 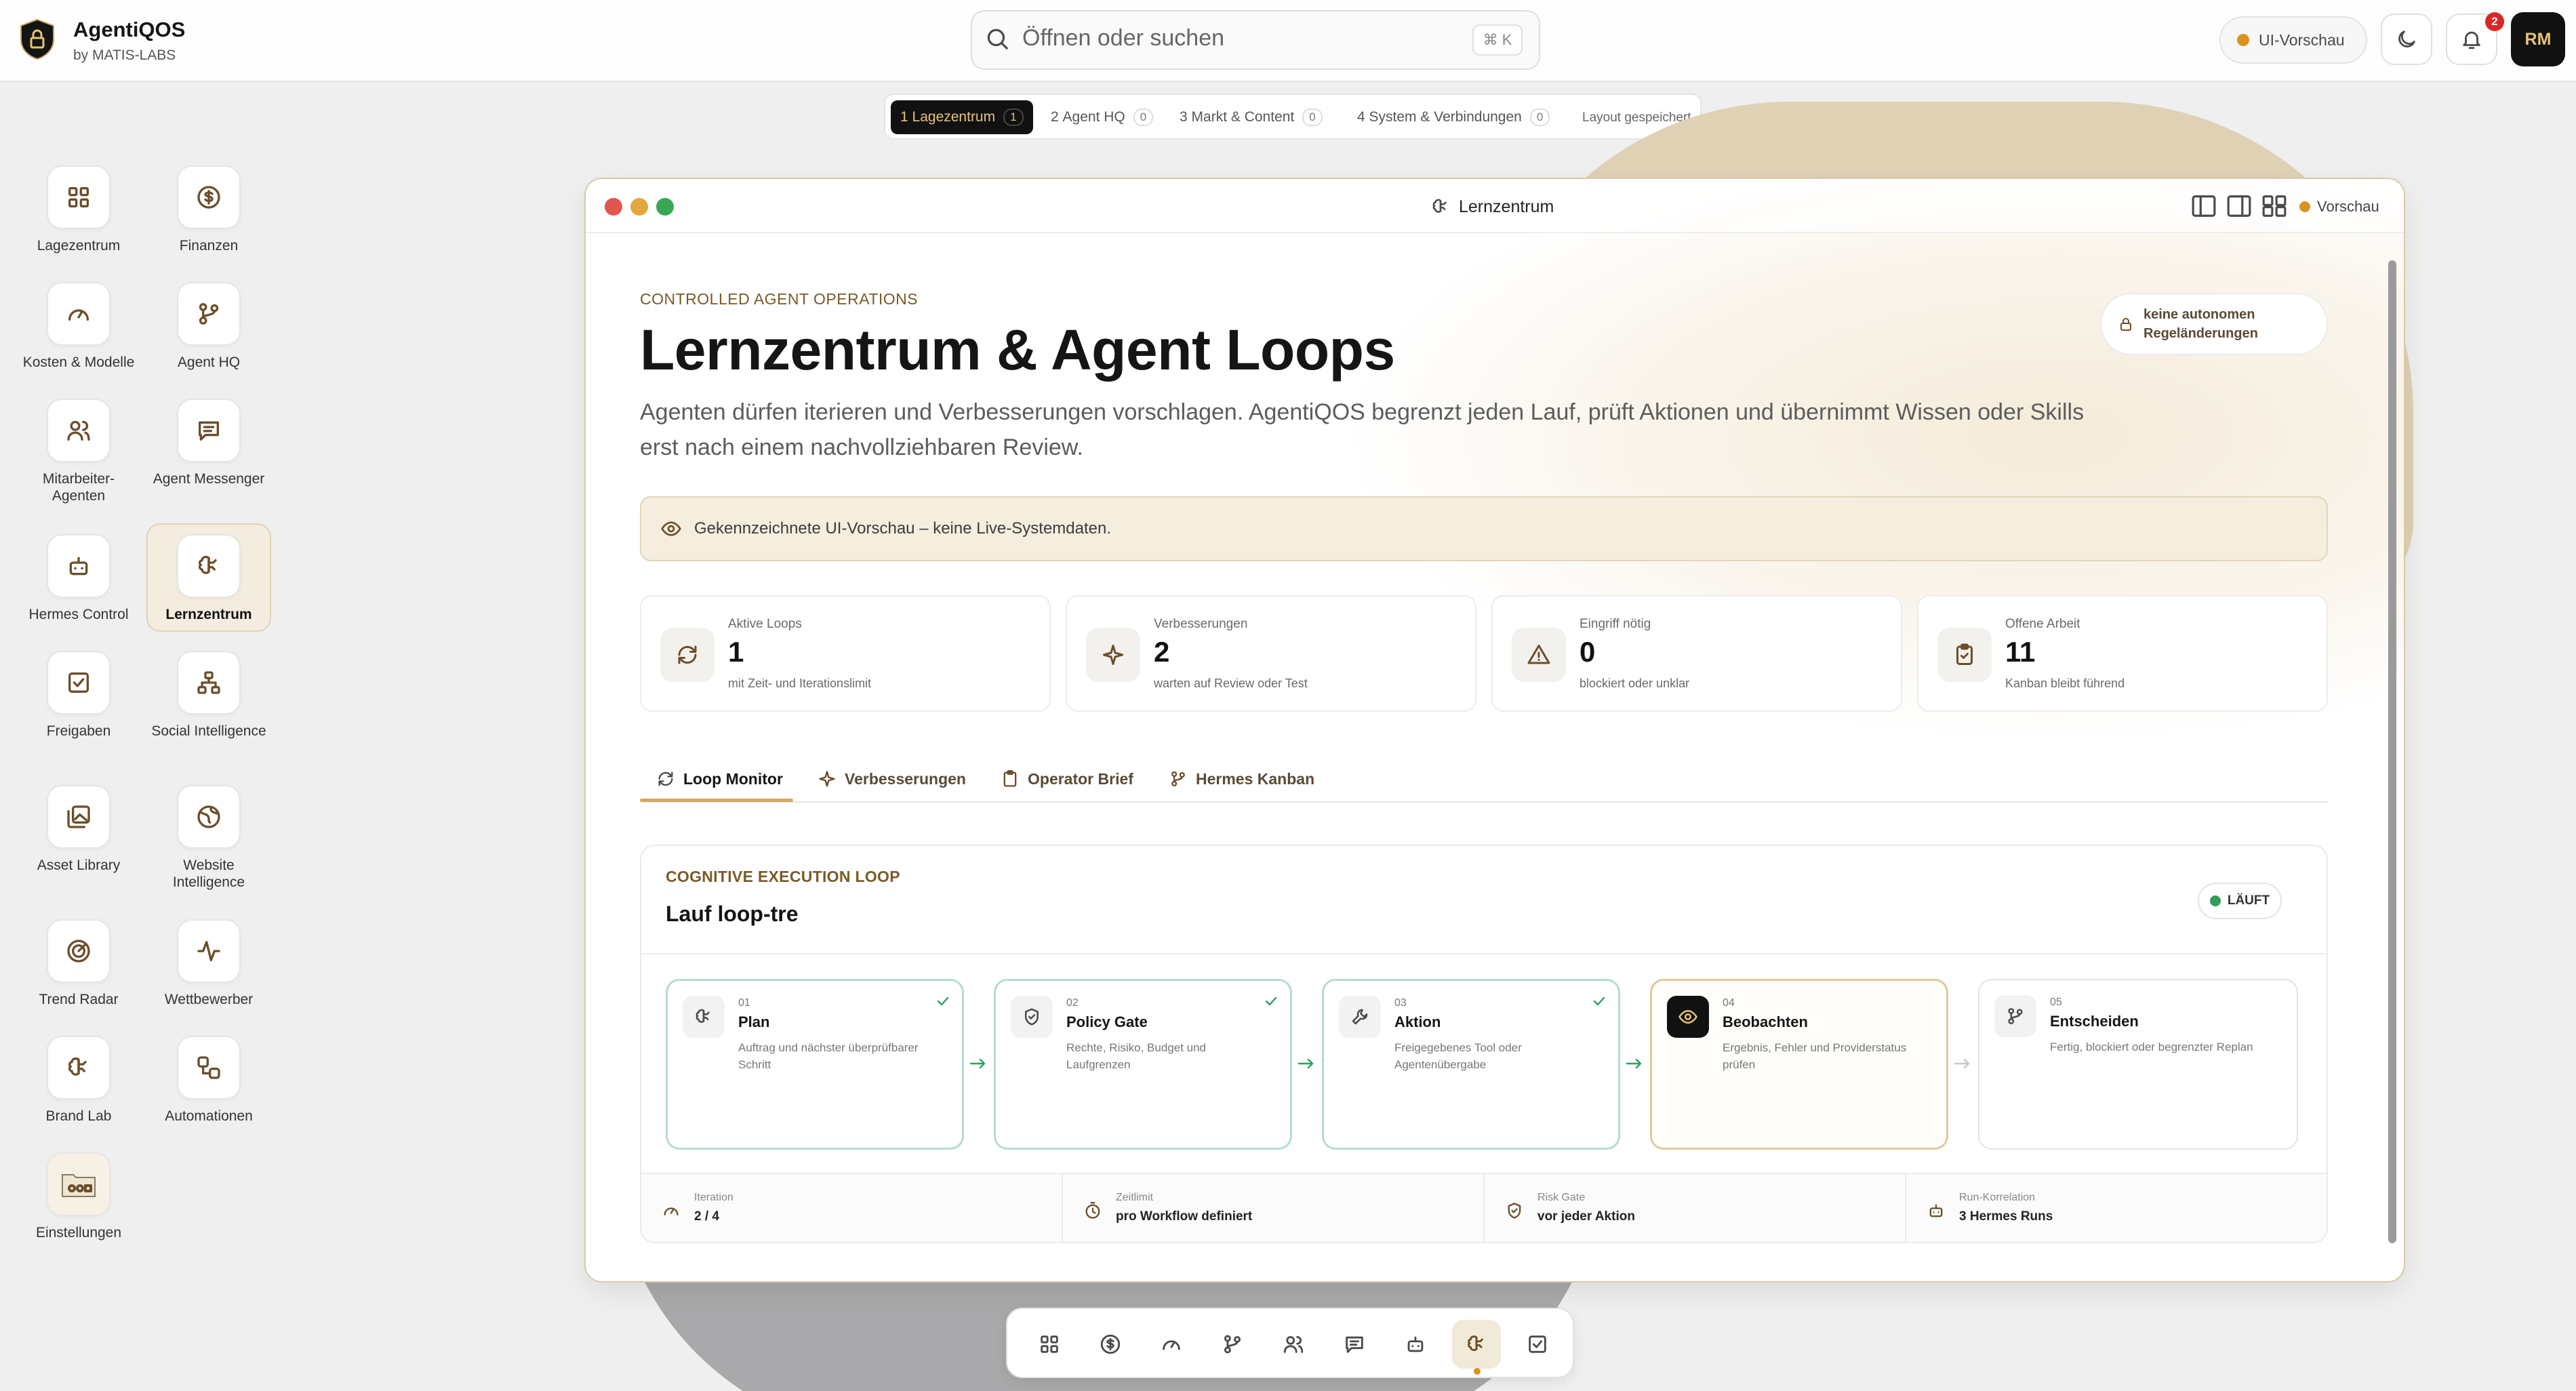 I want to click on dock-finanzen, so click(x=1110, y=1344).